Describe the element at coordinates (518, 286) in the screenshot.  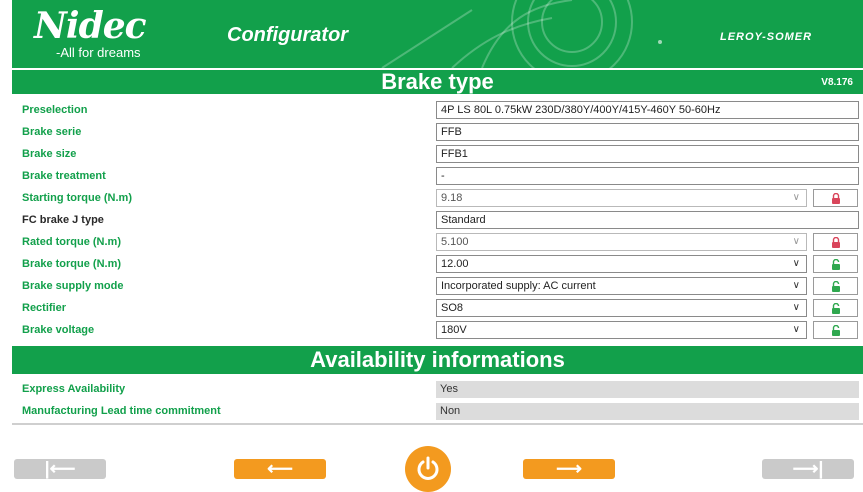
I see `field-value: Incorporated supply: AC current` at that location.